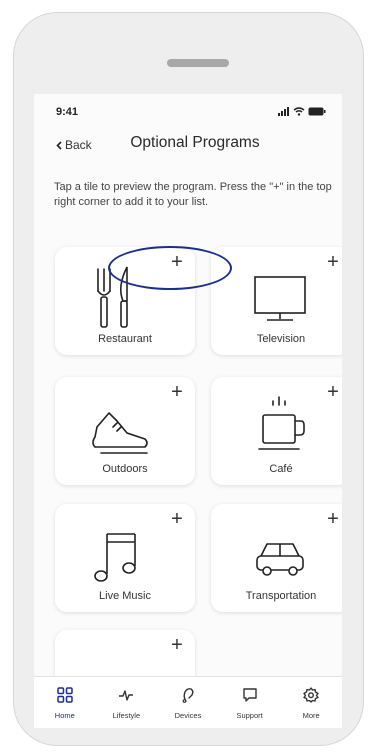 The height and width of the screenshot is (754, 377). Describe the element at coordinates (126, 695) in the screenshot. I see `pulse-icon` at that location.